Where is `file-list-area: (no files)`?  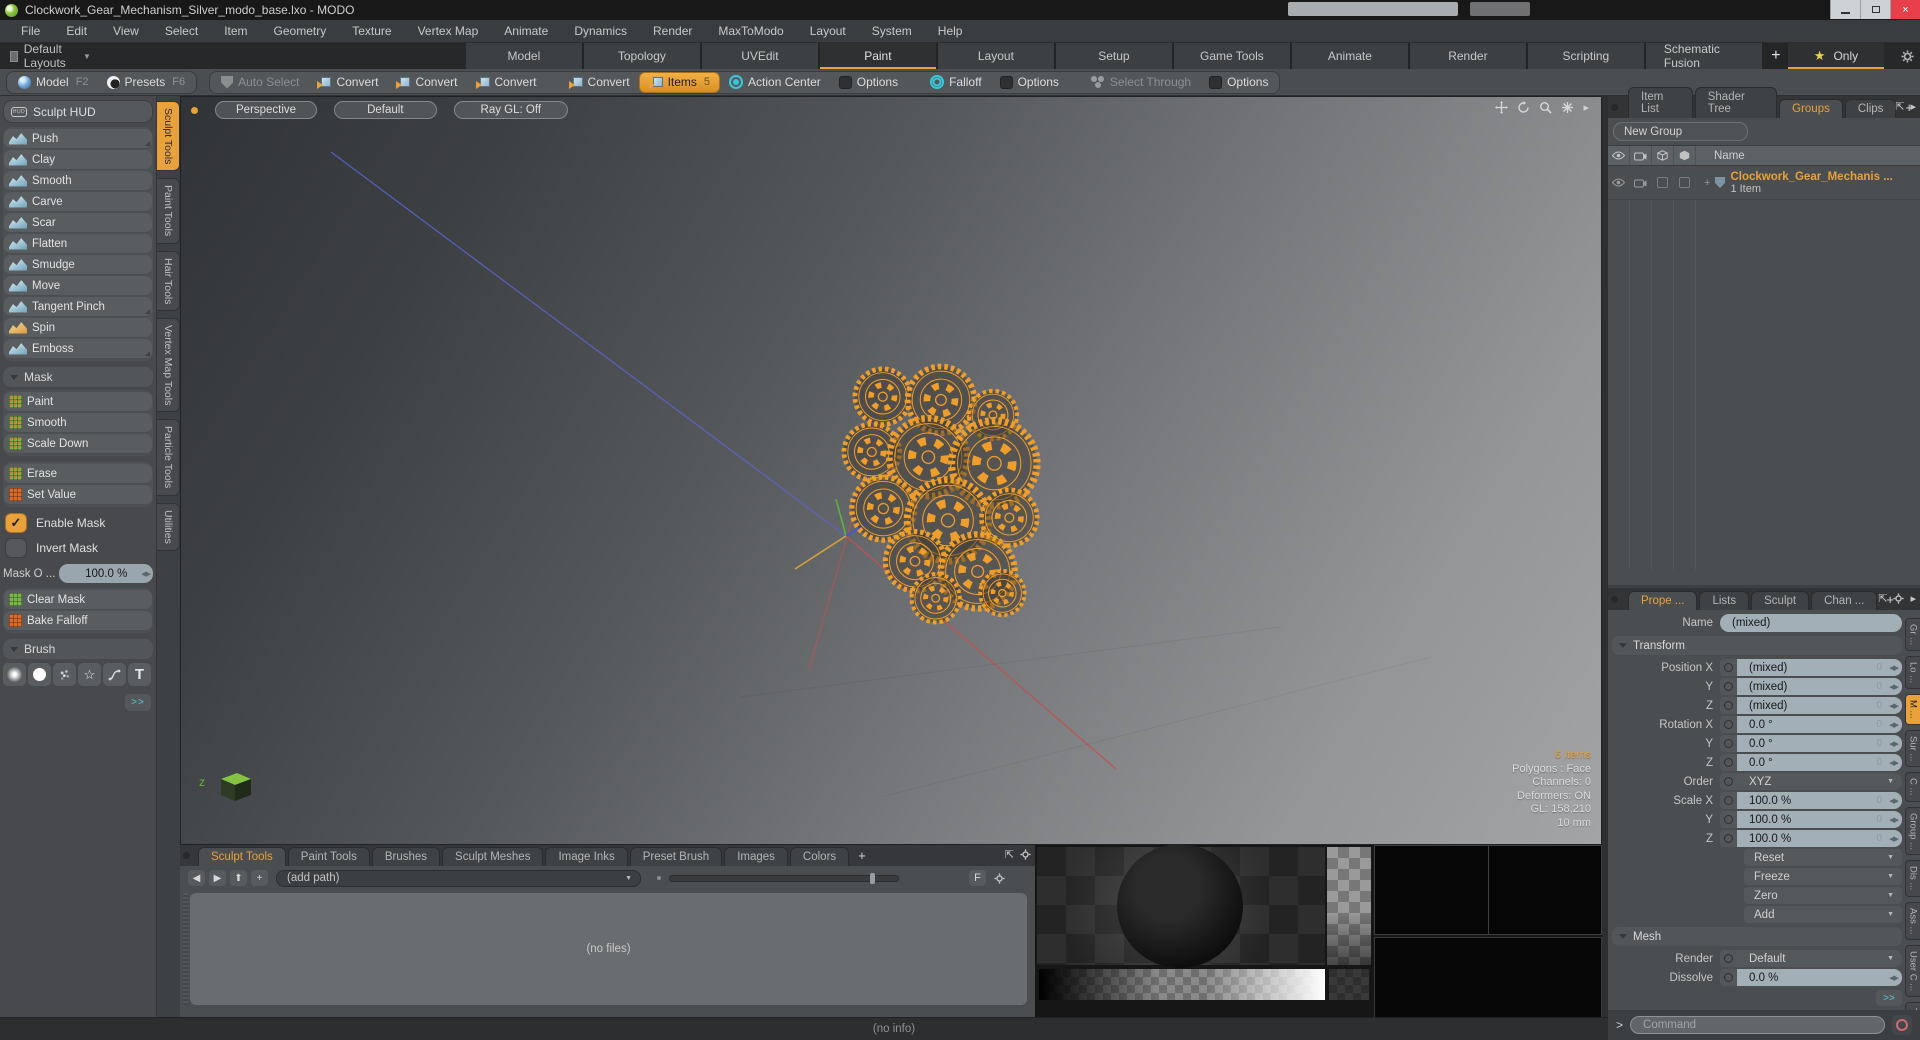
file-list-area: (no files) is located at coordinates (608, 949).